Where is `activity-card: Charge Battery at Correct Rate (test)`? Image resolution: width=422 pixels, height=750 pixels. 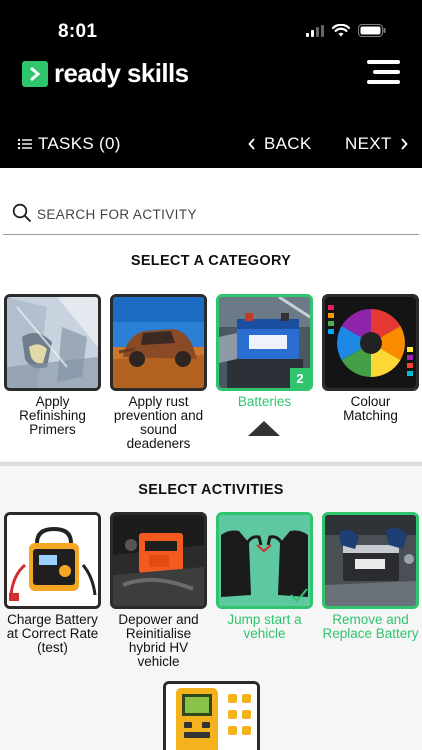
activity-card: Charge Battery at Correct Rate (test) is located at coordinates (52, 583).